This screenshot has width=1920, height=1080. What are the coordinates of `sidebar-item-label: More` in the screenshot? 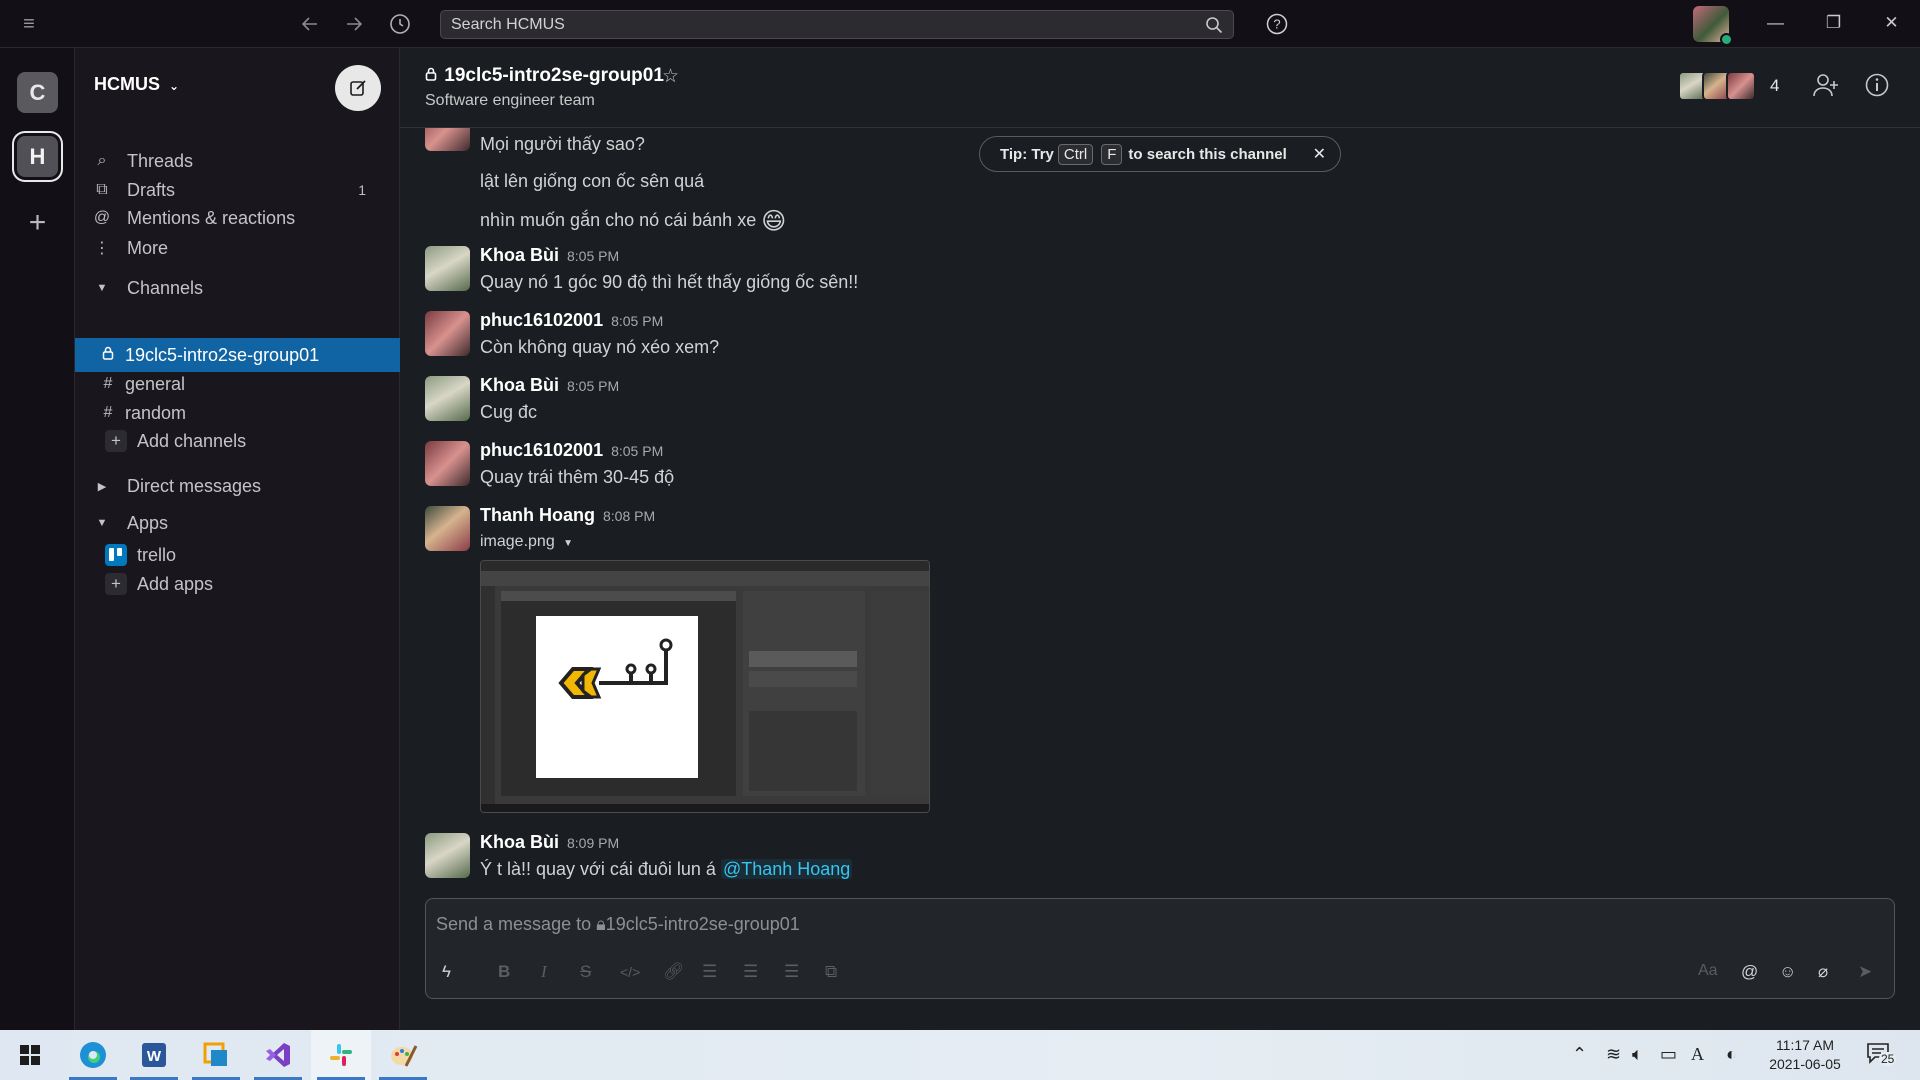 It's located at (148, 247).